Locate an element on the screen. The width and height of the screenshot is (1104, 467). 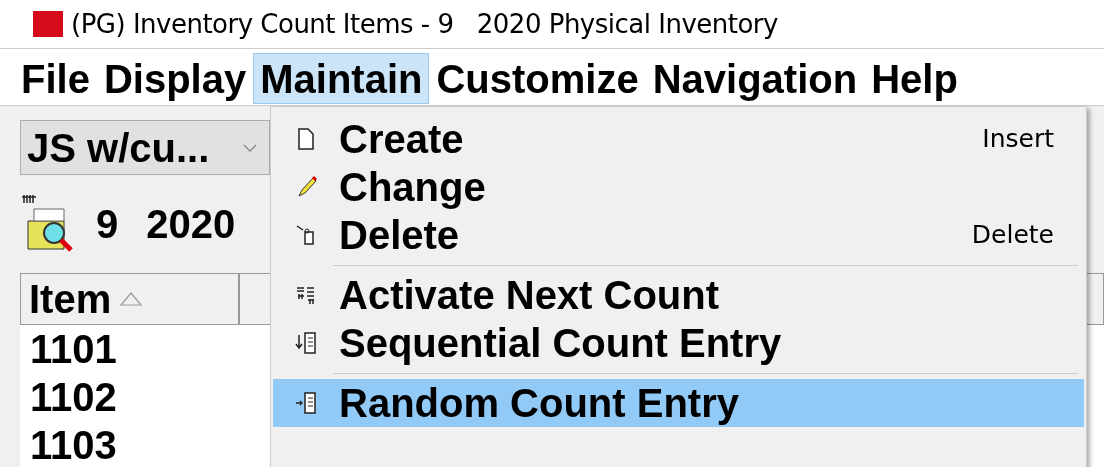
window-title: (PG) Inventory Count Items - 9 2020 Physical Inventory is located at coordinates (424, 24).